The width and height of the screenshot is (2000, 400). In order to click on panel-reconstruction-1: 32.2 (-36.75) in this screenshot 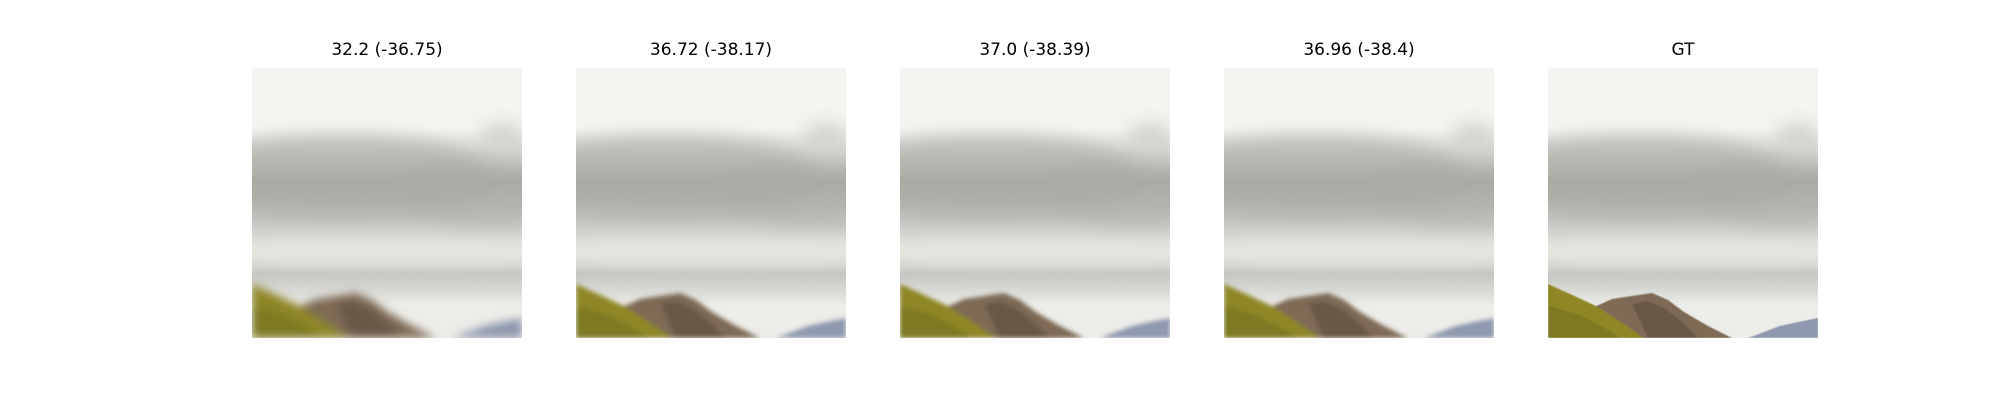, I will do `click(387, 189)`.